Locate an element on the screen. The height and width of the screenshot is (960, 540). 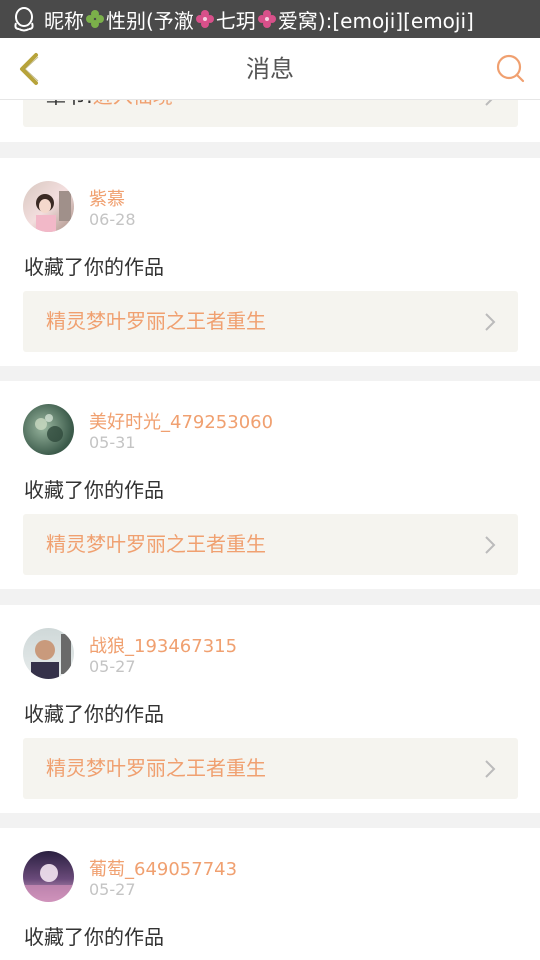
work-title: 进入仙境 is located at coordinates (133, 104).